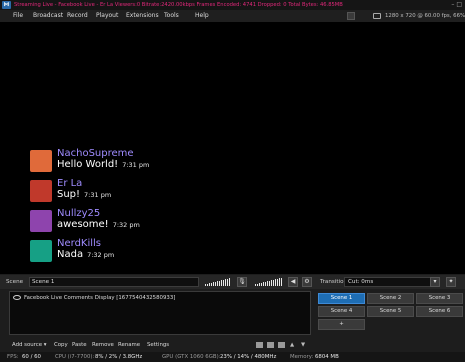 The width and height of the screenshot is (465, 362). I want to click on scene-button-5: Scene 5, so click(390, 311).